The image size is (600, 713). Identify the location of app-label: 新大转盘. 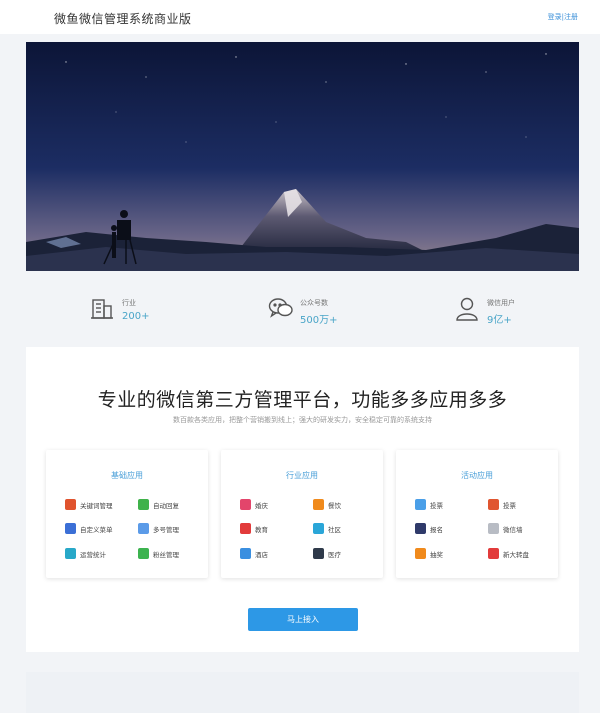
(516, 555).